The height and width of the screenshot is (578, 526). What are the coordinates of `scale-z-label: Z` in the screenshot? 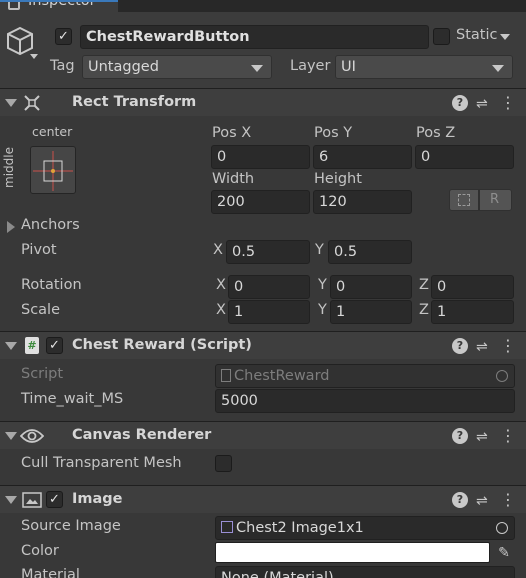 It's located at (424, 310).